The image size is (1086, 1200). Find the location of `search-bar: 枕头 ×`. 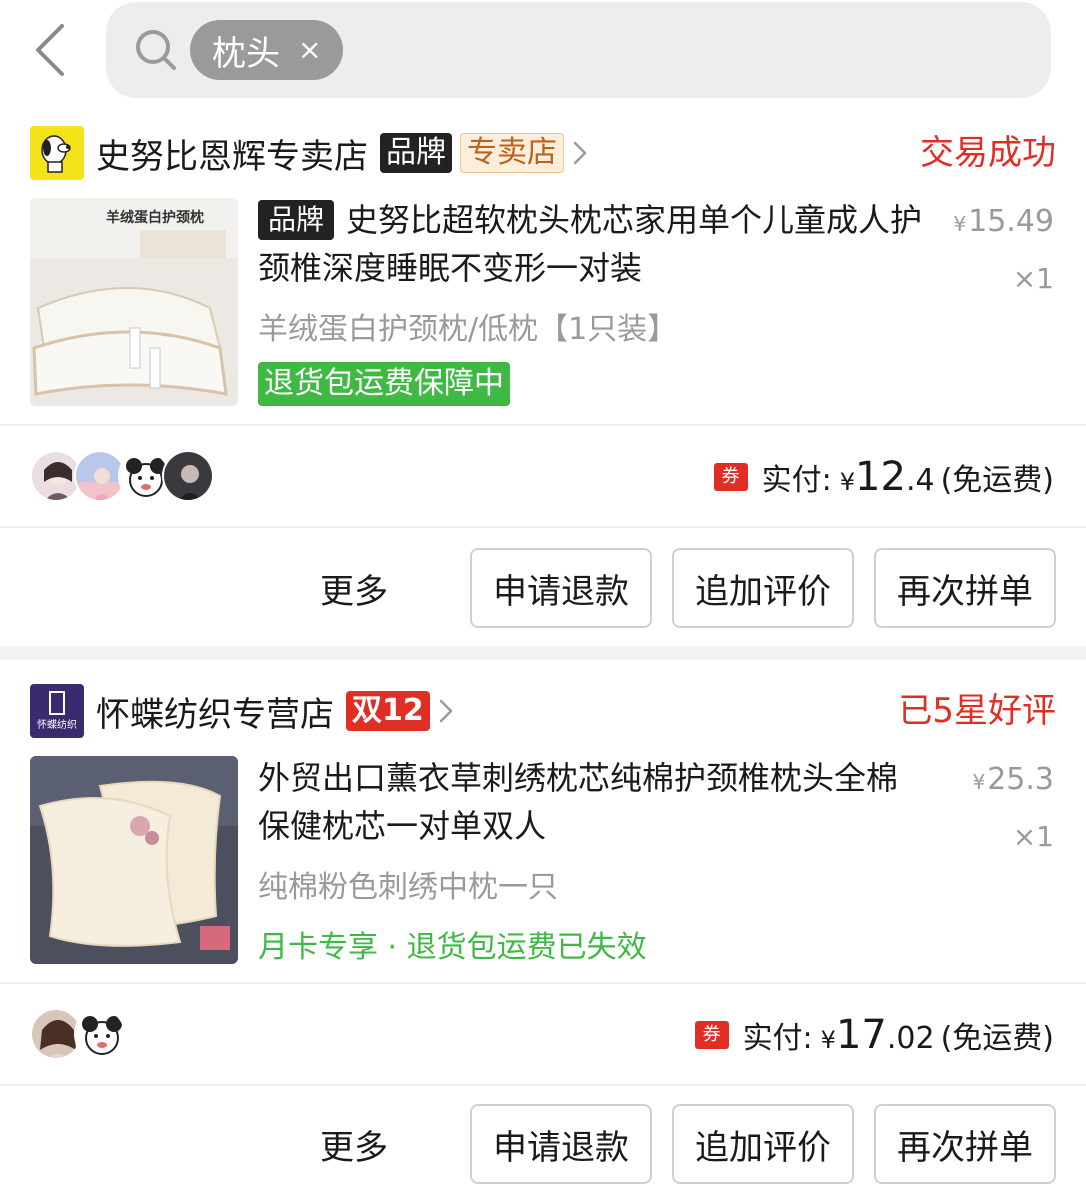

search-bar: 枕头 × is located at coordinates (578, 50).